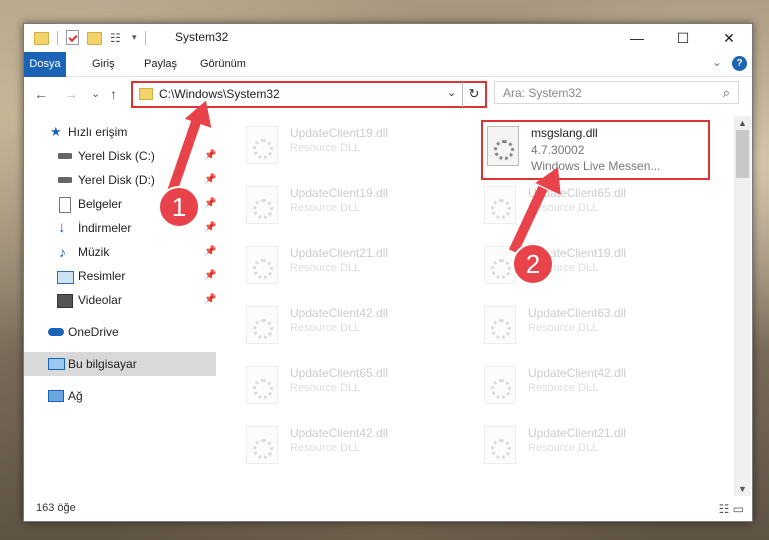 The image size is (769, 540). I want to click on refresh-button: ↻, so click(474, 94).